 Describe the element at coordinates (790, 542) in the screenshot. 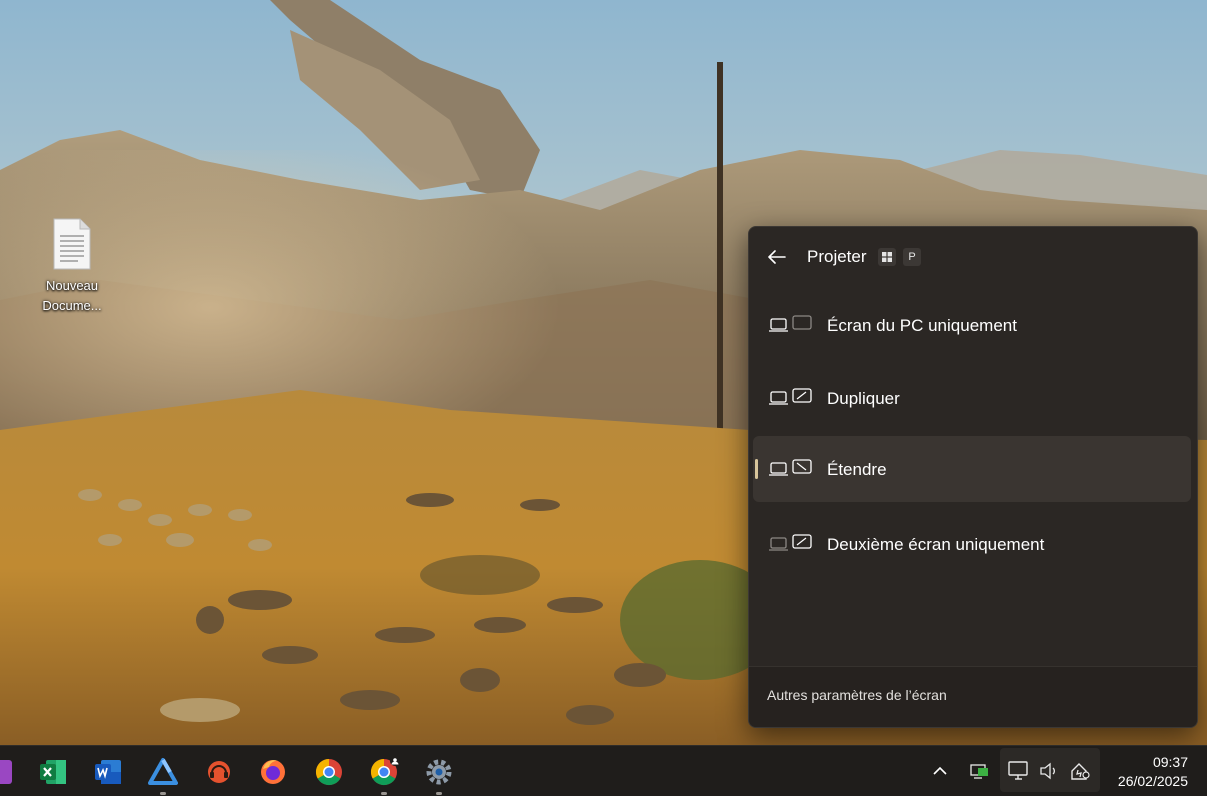

I see `second-screen-only-icon` at that location.